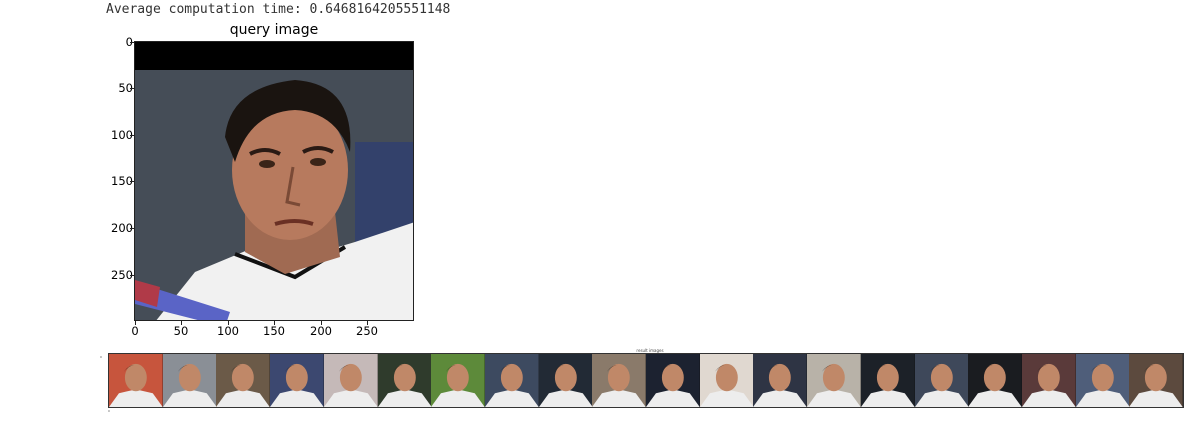 The width and height of the screenshot is (1202, 422). What do you see at coordinates (109, 411) in the screenshot?
I see `result-xtick-label: 0` at bounding box center [109, 411].